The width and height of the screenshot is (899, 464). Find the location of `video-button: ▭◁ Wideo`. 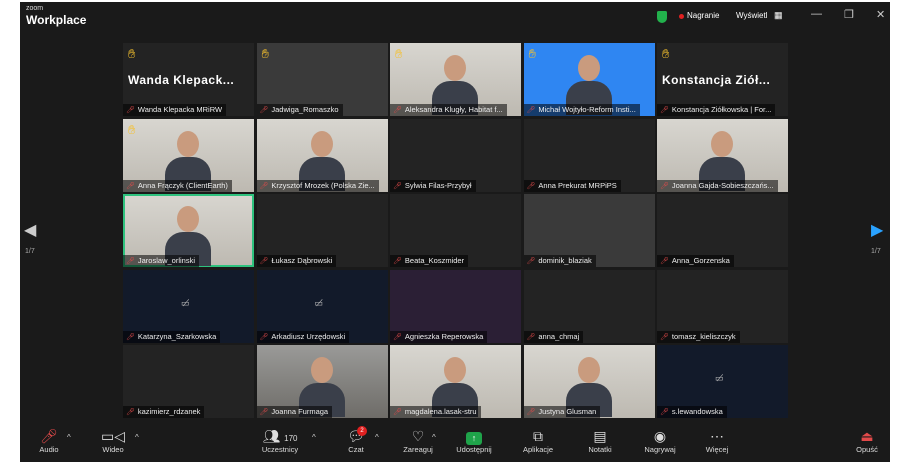

video-button: ▭◁ Wideo is located at coordinates (113, 441).